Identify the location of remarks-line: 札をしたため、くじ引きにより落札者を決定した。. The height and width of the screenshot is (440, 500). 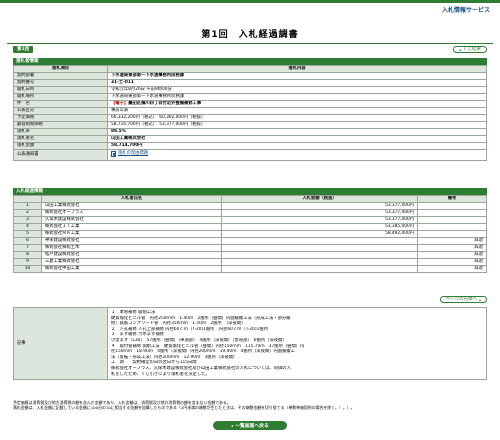
(160, 374).